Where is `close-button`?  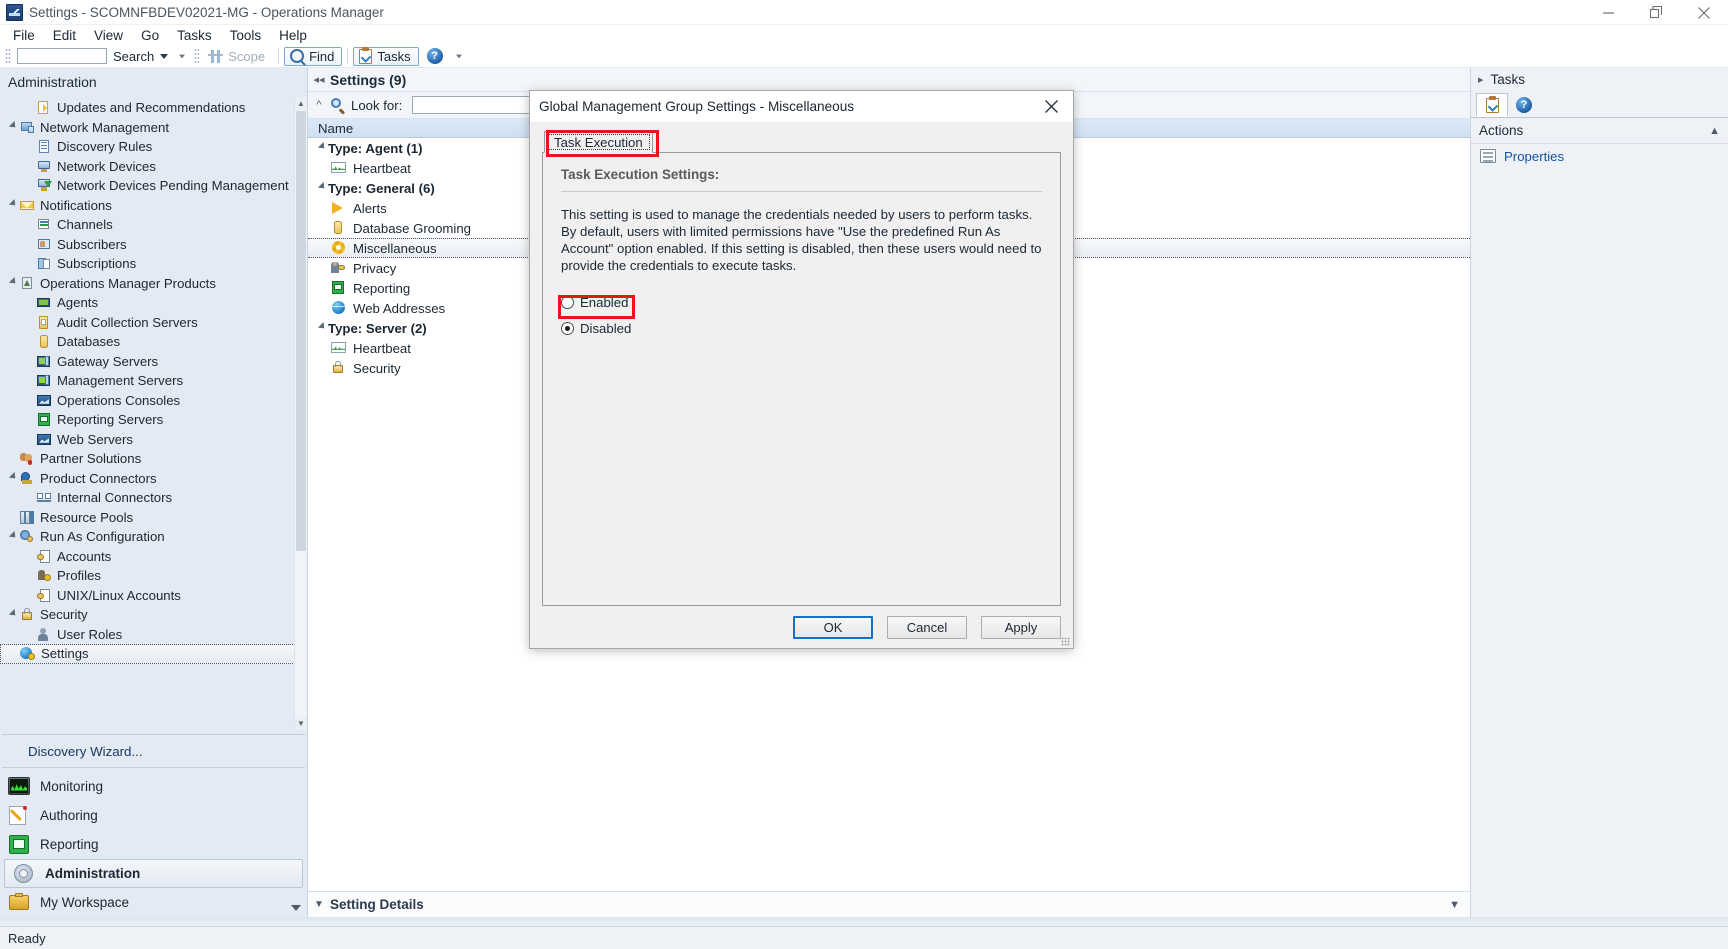 close-button is located at coordinates (1704, 12).